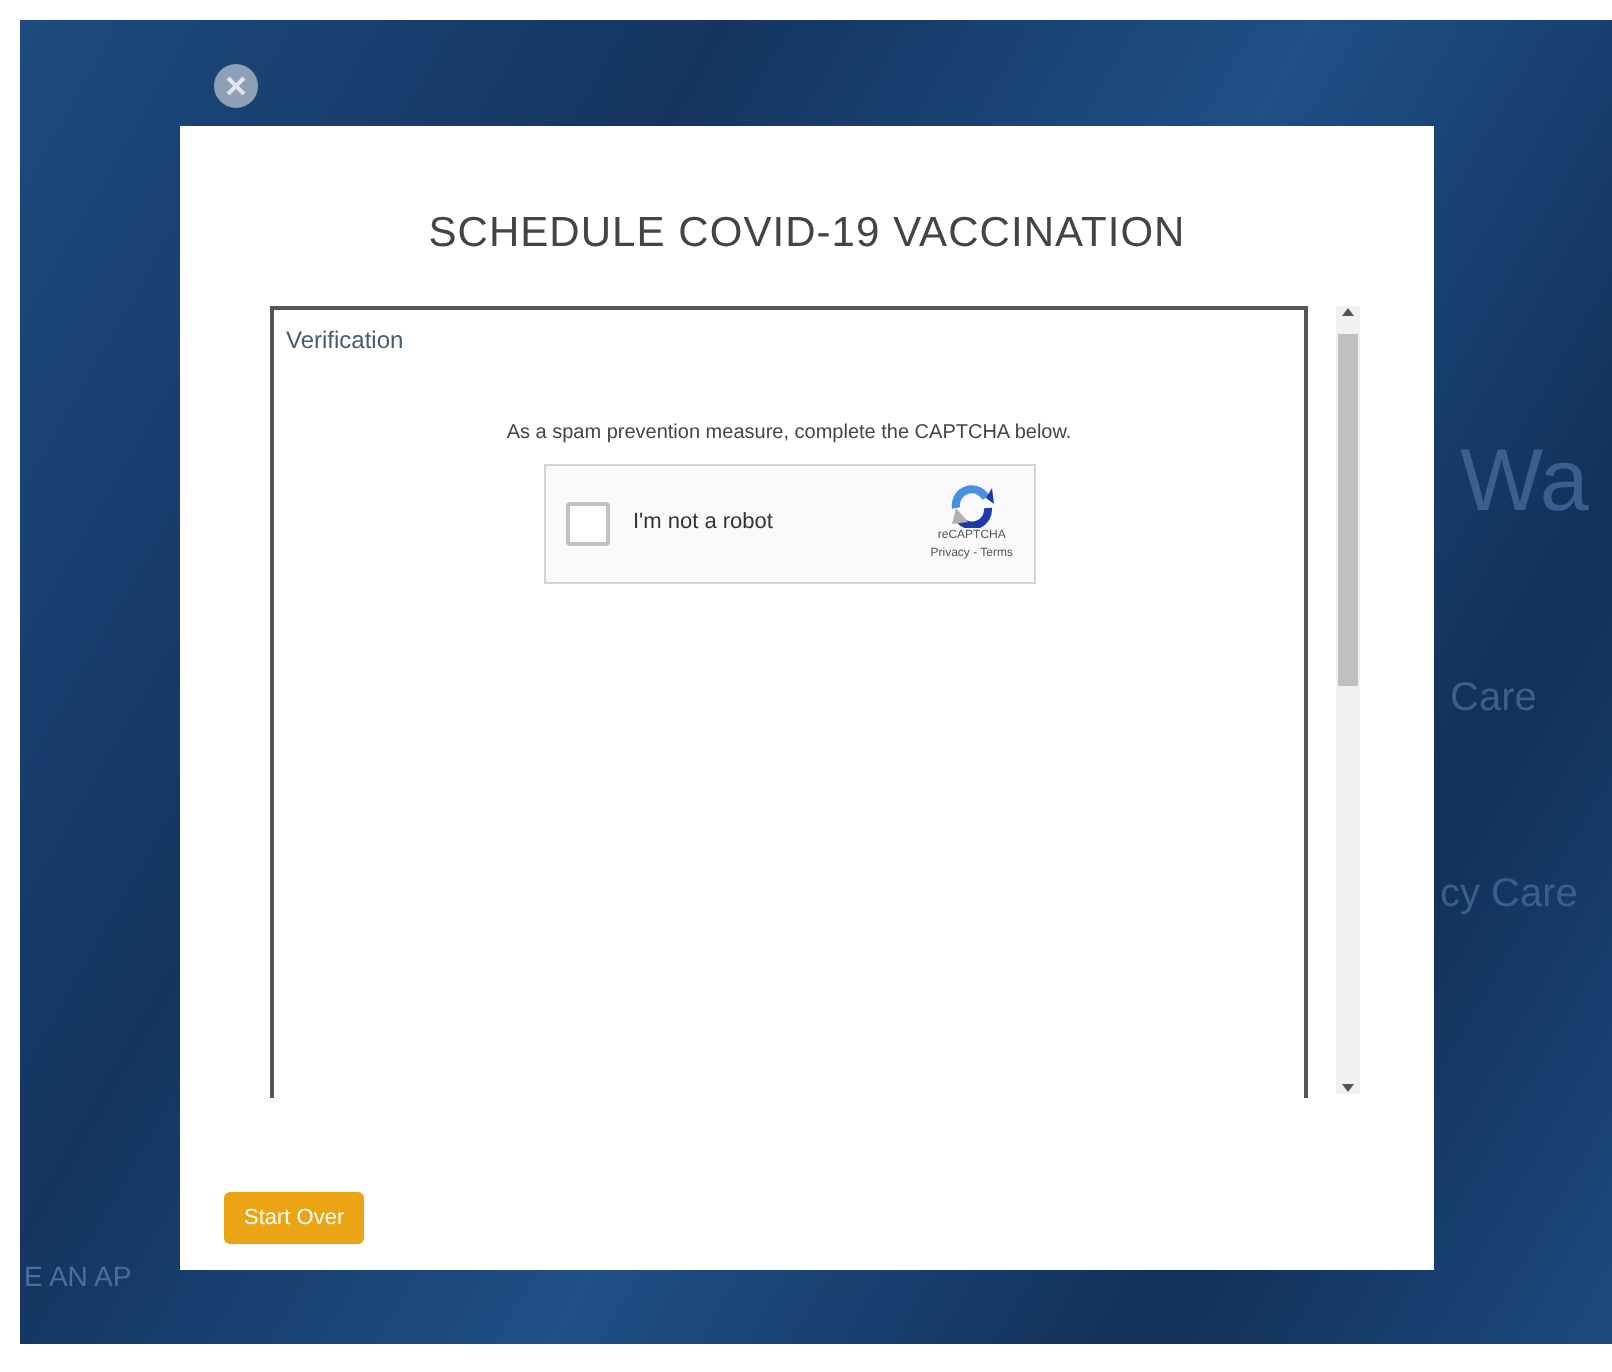 Image resolution: width=1612 pixels, height=1372 pixels. Describe the element at coordinates (807, 234) in the screenshot. I see `modal-title: SCHEDULE COVID-19 VACCINATION` at that location.